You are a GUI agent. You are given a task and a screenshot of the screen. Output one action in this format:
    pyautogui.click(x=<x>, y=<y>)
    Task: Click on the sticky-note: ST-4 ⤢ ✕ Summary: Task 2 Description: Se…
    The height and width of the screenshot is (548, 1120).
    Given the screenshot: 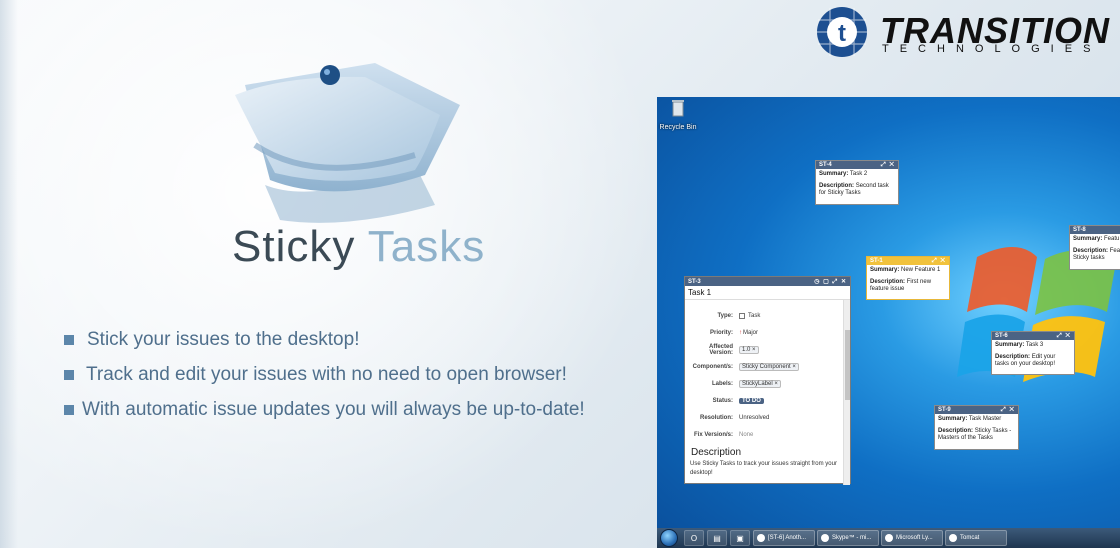 What is the action you would take?
    pyautogui.click(x=857, y=182)
    